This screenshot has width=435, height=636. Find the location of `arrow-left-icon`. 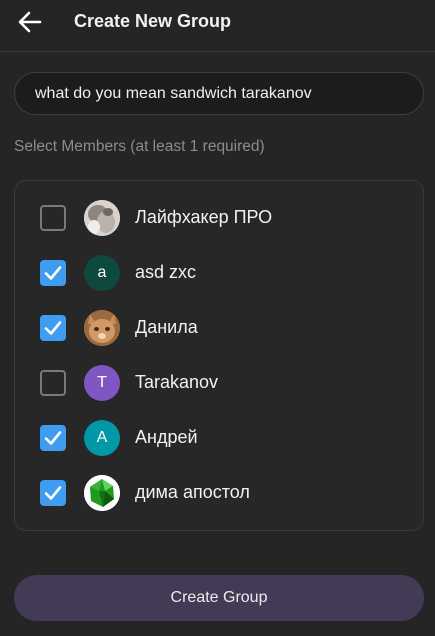

arrow-left-icon is located at coordinates (30, 22).